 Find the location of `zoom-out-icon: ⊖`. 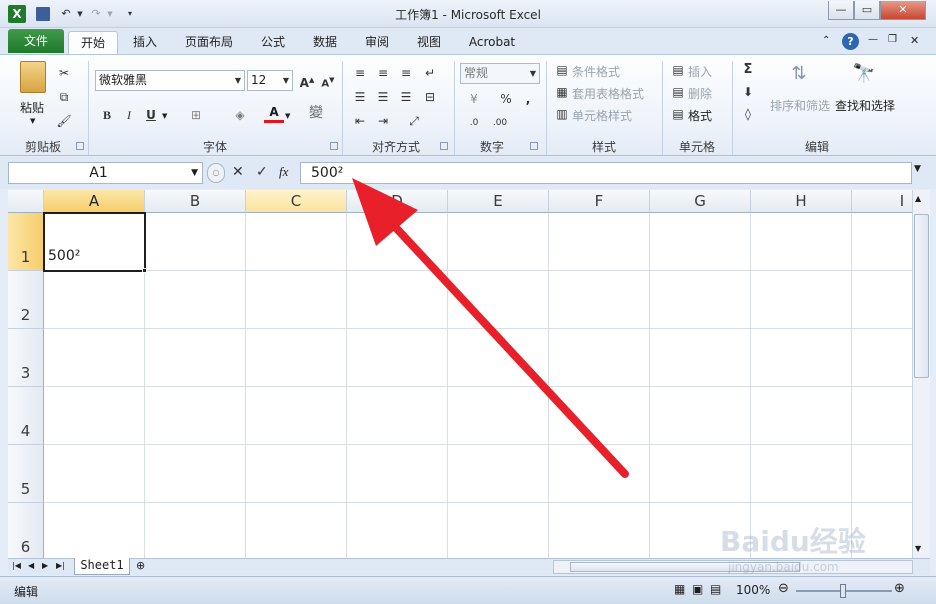

zoom-out-icon: ⊖ is located at coordinates (783, 588).